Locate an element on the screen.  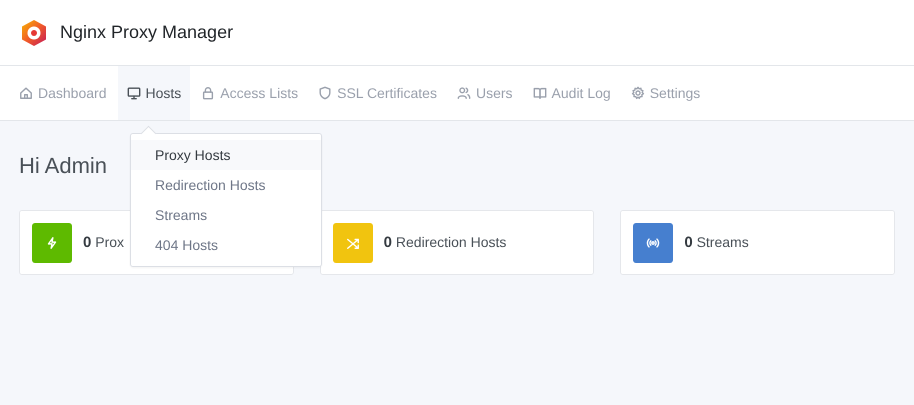
home-icon is located at coordinates (26, 93).